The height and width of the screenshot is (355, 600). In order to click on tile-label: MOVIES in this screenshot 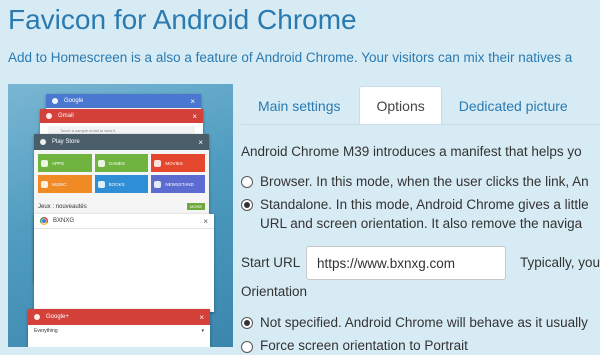, I will do `click(174, 163)`.